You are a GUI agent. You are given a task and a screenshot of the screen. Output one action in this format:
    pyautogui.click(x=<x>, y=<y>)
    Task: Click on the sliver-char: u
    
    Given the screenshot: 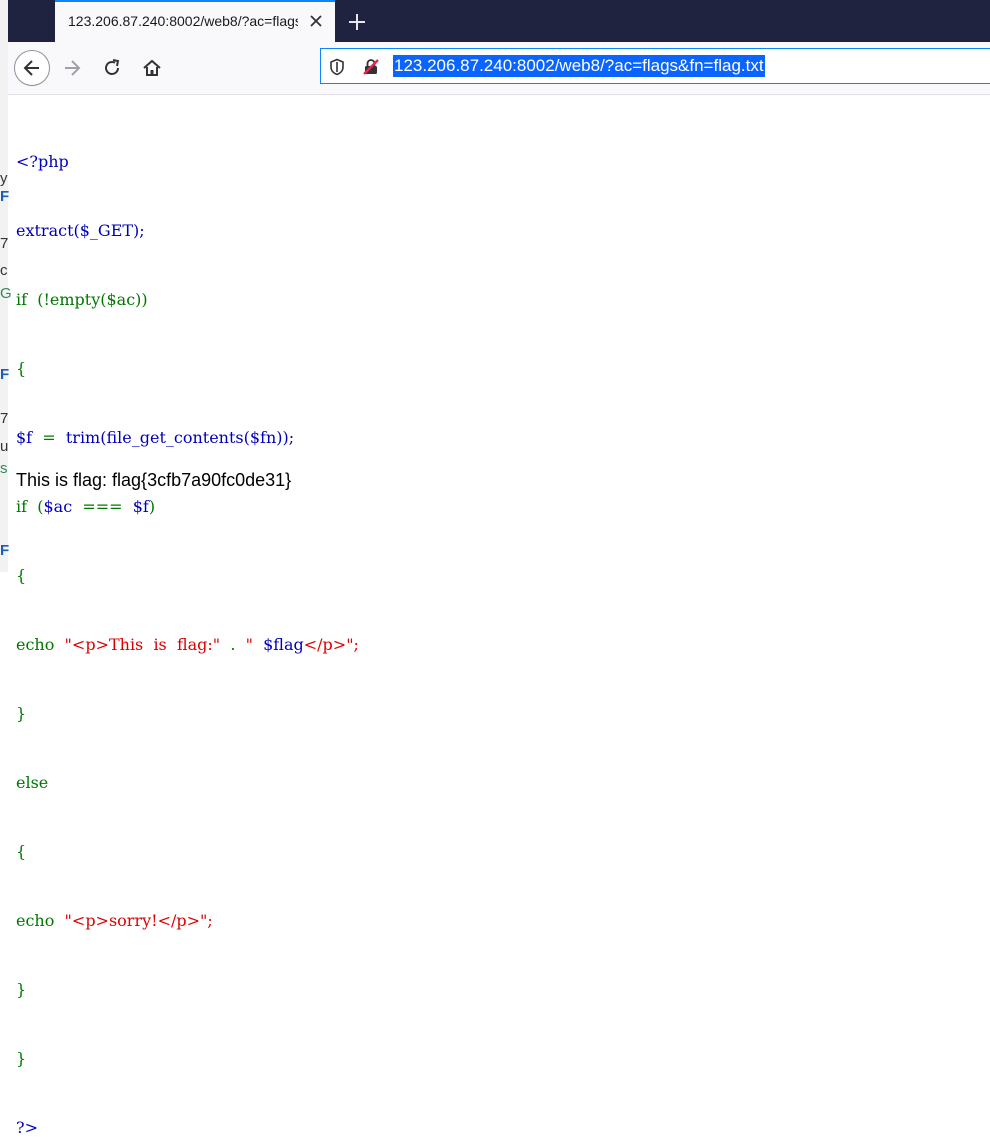 What is the action you would take?
    pyautogui.click(x=4, y=446)
    